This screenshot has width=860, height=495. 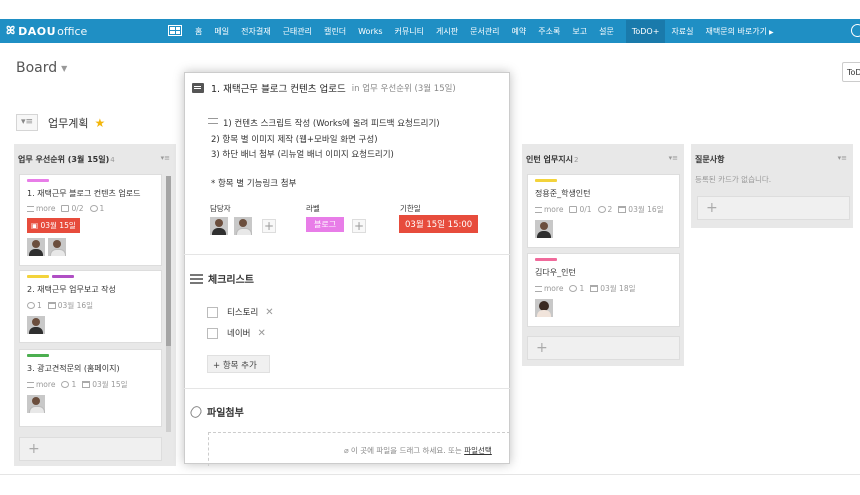 What do you see at coordinates (72, 31) in the screenshot?
I see `logo-sub-text: office` at bounding box center [72, 31].